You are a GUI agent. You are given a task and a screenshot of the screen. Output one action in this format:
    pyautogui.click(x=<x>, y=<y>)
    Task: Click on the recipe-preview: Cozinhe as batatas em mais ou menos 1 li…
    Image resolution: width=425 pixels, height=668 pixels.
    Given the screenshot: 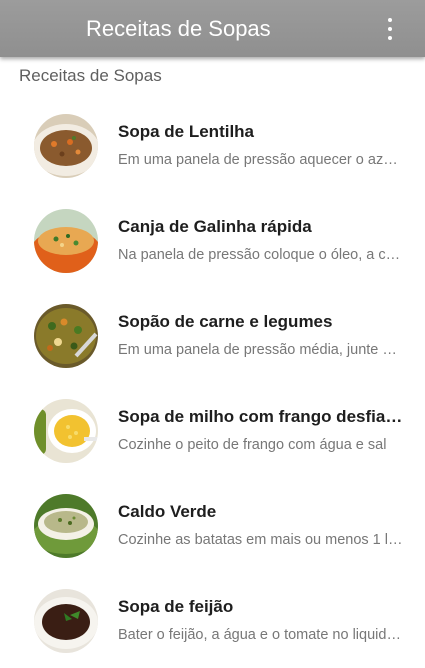 What is the action you would take?
    pyautogui.click(x=260, y=540)
    